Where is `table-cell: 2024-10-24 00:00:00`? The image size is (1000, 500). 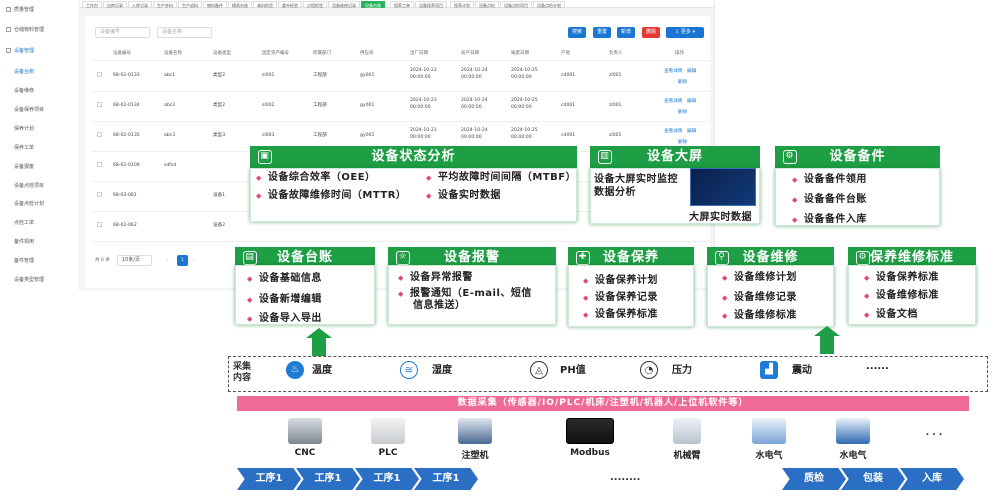 table-cell: 2024-10-24 00:00:00 is located at coordinates (474, 104).